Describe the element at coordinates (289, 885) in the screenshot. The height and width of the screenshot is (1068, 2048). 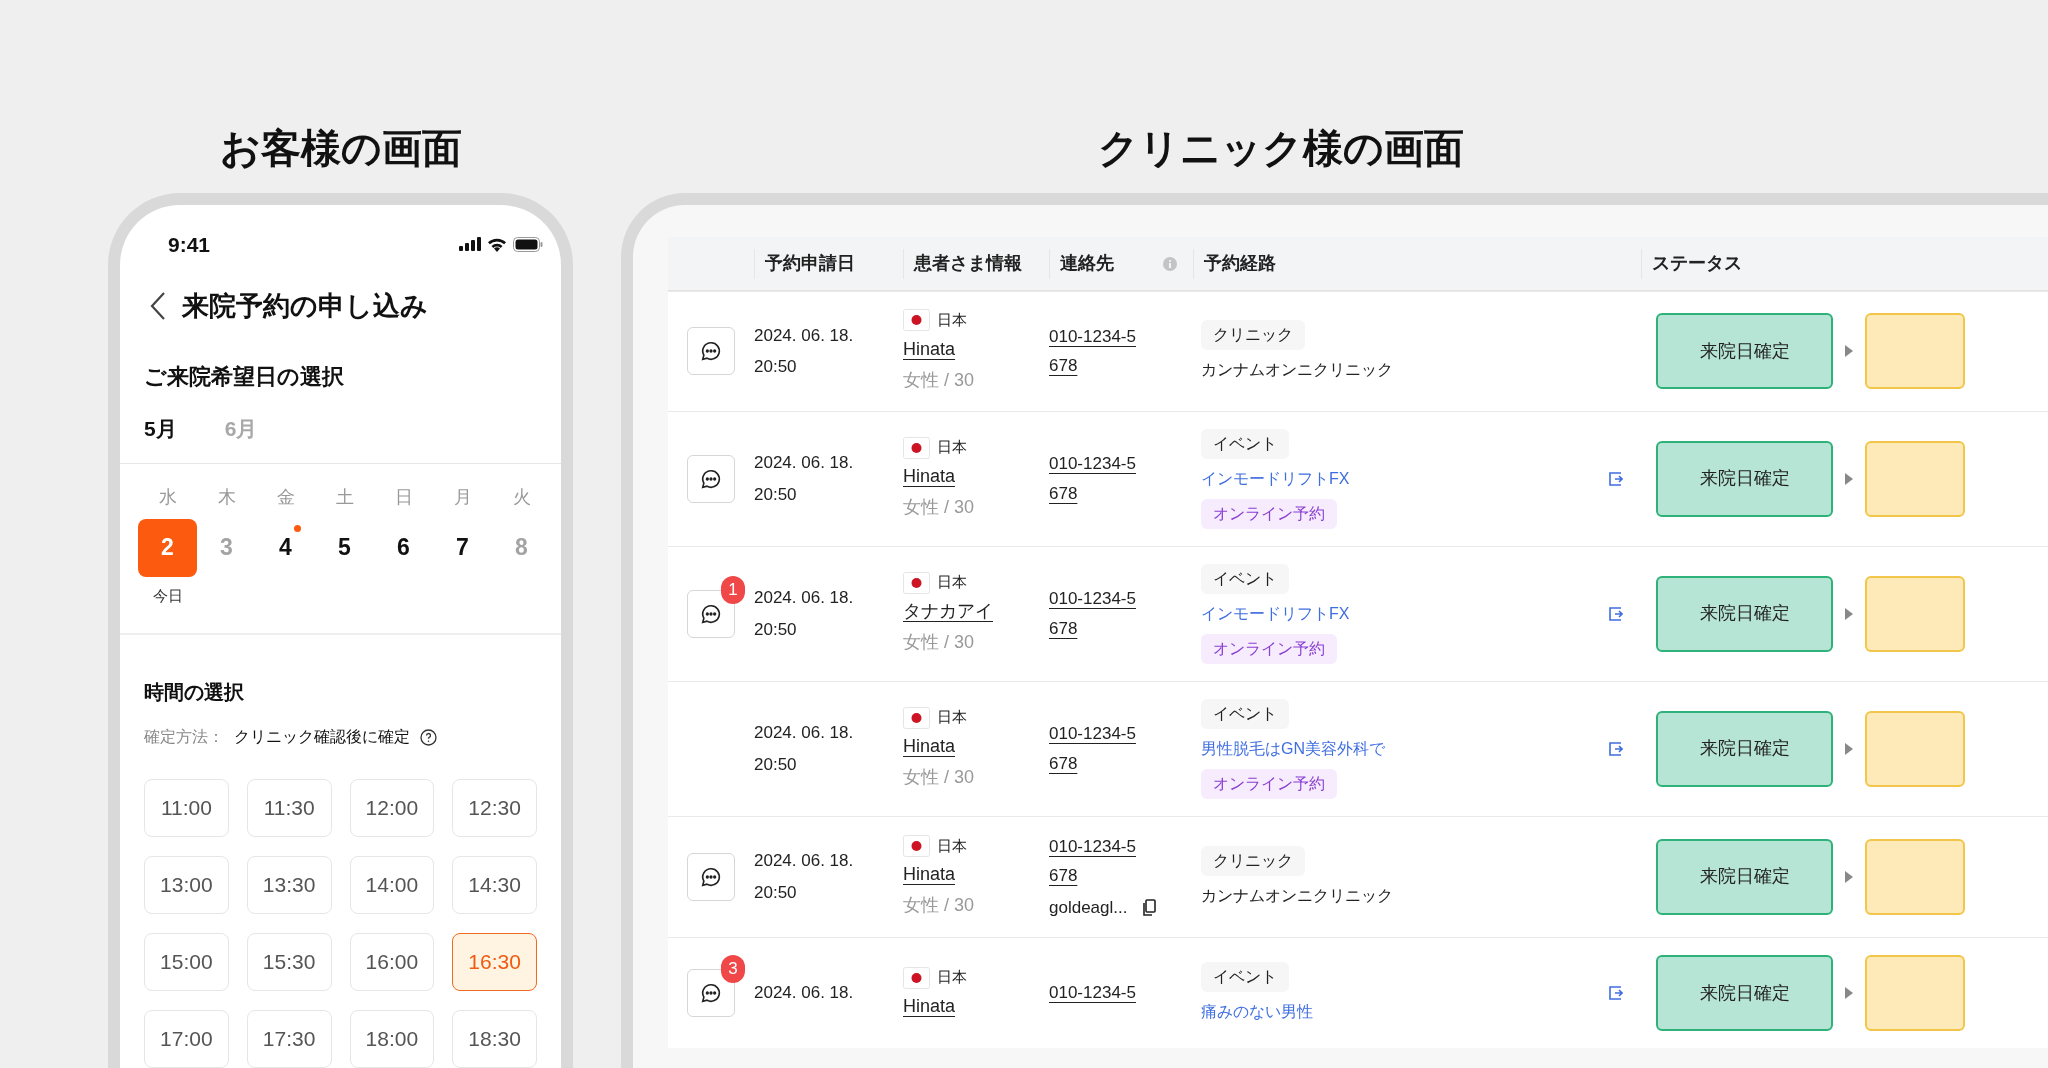
I see `time-slot-button: 13:30` at that location.